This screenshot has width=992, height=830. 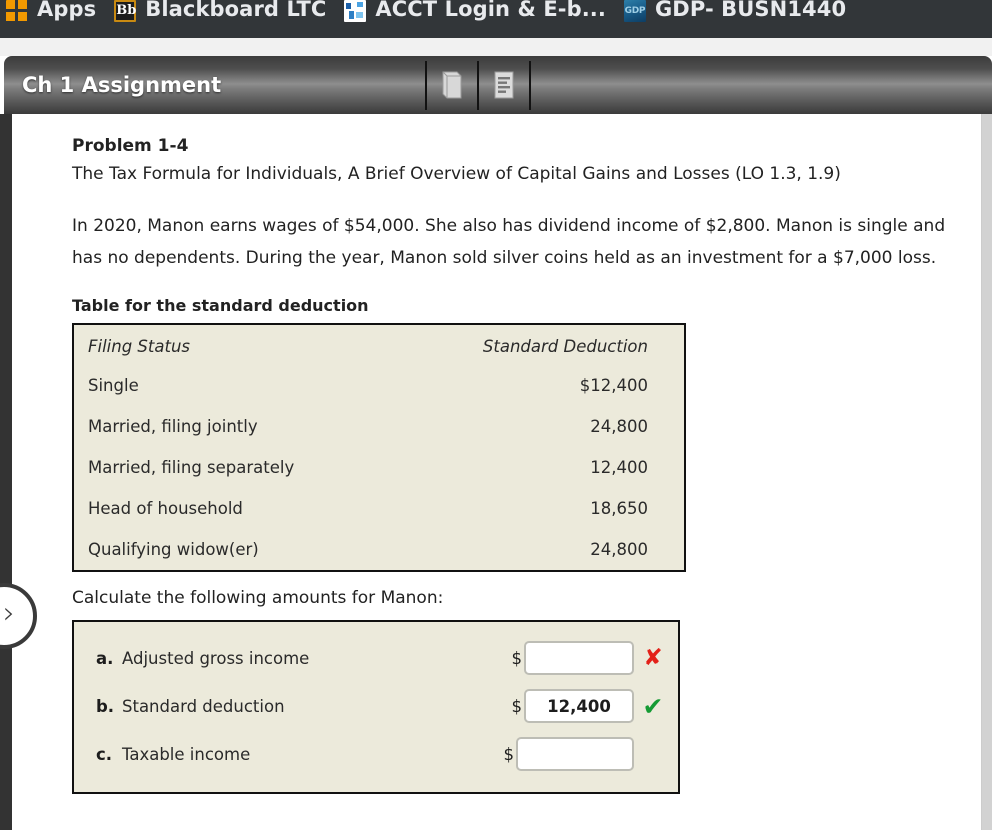 I want to click on vertical-scrollbar, so click(x=987, y=472).